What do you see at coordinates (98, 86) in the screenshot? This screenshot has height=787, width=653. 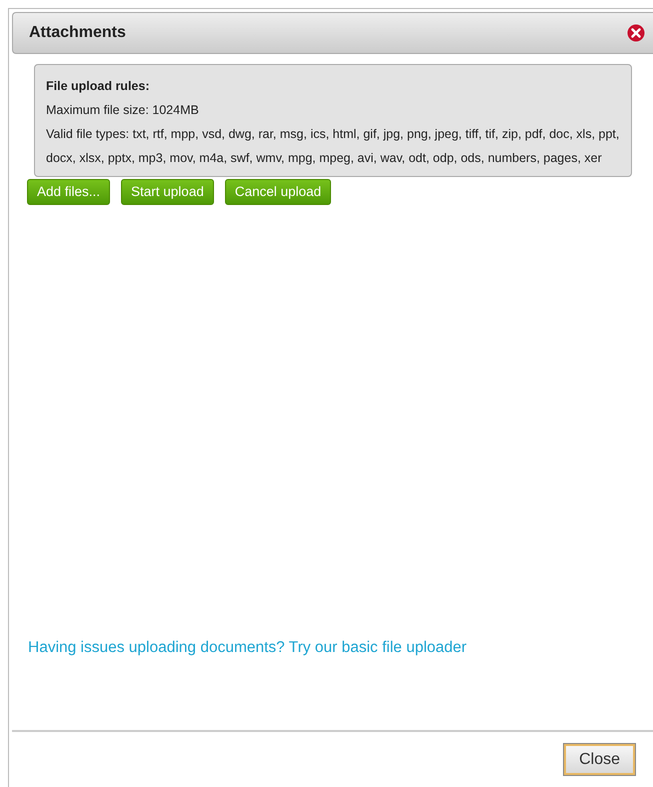 I see `rules-heading: File upload rules:` at bounding box center [98, 86].